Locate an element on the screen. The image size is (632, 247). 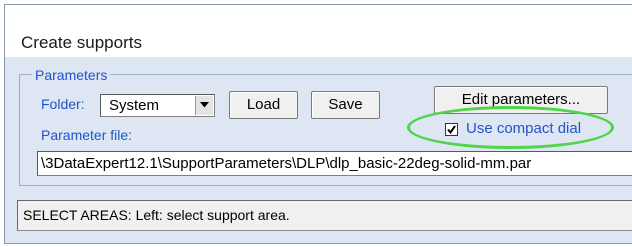
folder-select-value: System is located at coordinates (134, 105).